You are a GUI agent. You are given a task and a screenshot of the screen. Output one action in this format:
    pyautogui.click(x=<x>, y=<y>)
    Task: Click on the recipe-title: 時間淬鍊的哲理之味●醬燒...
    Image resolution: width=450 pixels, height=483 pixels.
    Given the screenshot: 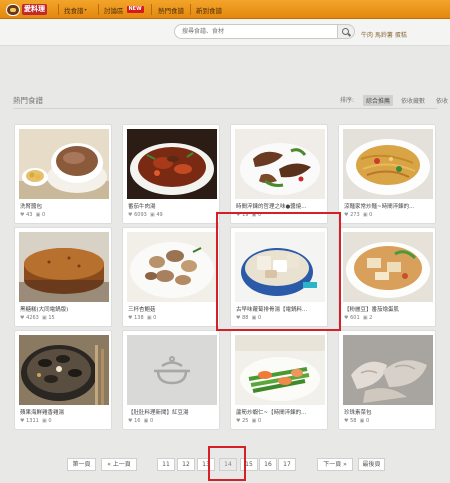 What is the action you would take?
    pyautogui.click(x=280, y=206)
    